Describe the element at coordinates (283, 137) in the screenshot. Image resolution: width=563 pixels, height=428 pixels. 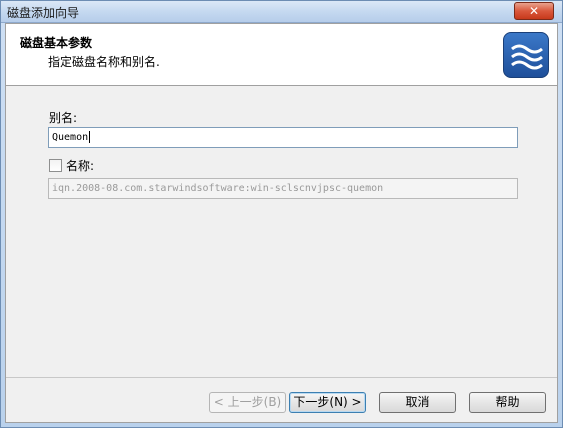
I see `alias-input: Quemon` at that location.